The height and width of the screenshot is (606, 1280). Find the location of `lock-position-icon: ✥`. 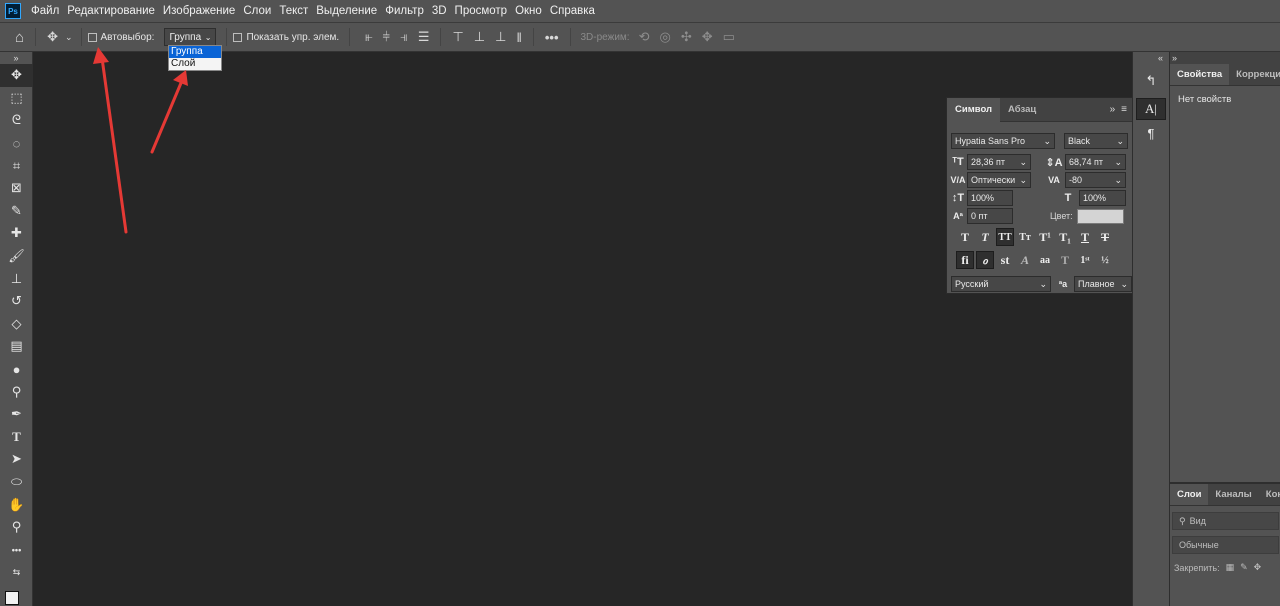

lock-position-icon: ✥ is located at coordinates (1258, 567).